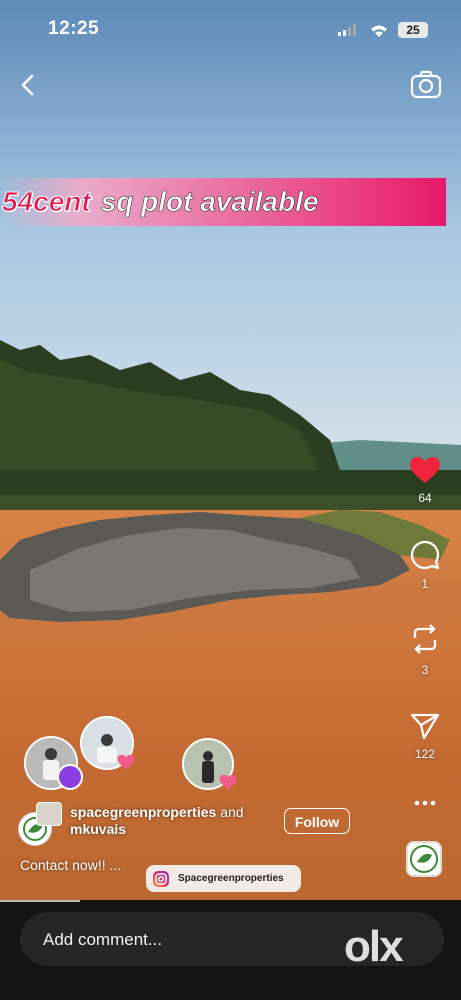 The width and height of the screenshot is (461, 1000). I want to click on repost-icon, so click(425, 639).